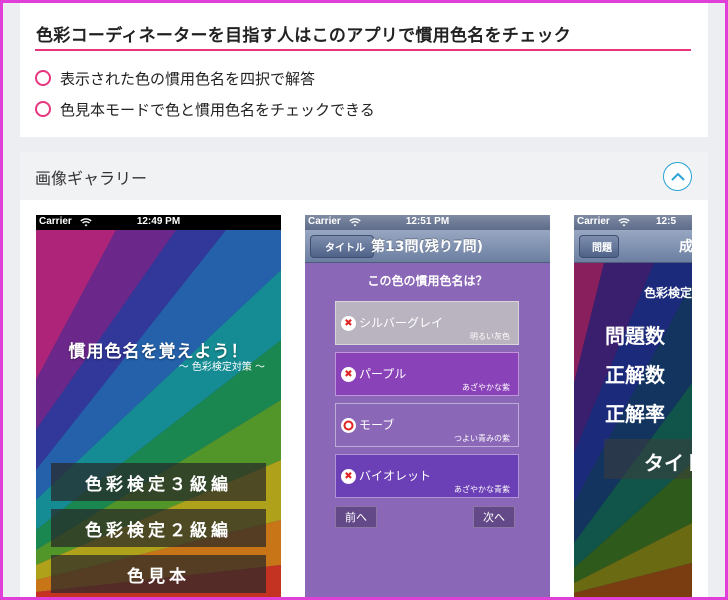 This screenshot has width=728, height=600. What do you see at coordinates (383, 374) in the screenshot?
I see `option-name: パープル` at bounding box center [383, 374].